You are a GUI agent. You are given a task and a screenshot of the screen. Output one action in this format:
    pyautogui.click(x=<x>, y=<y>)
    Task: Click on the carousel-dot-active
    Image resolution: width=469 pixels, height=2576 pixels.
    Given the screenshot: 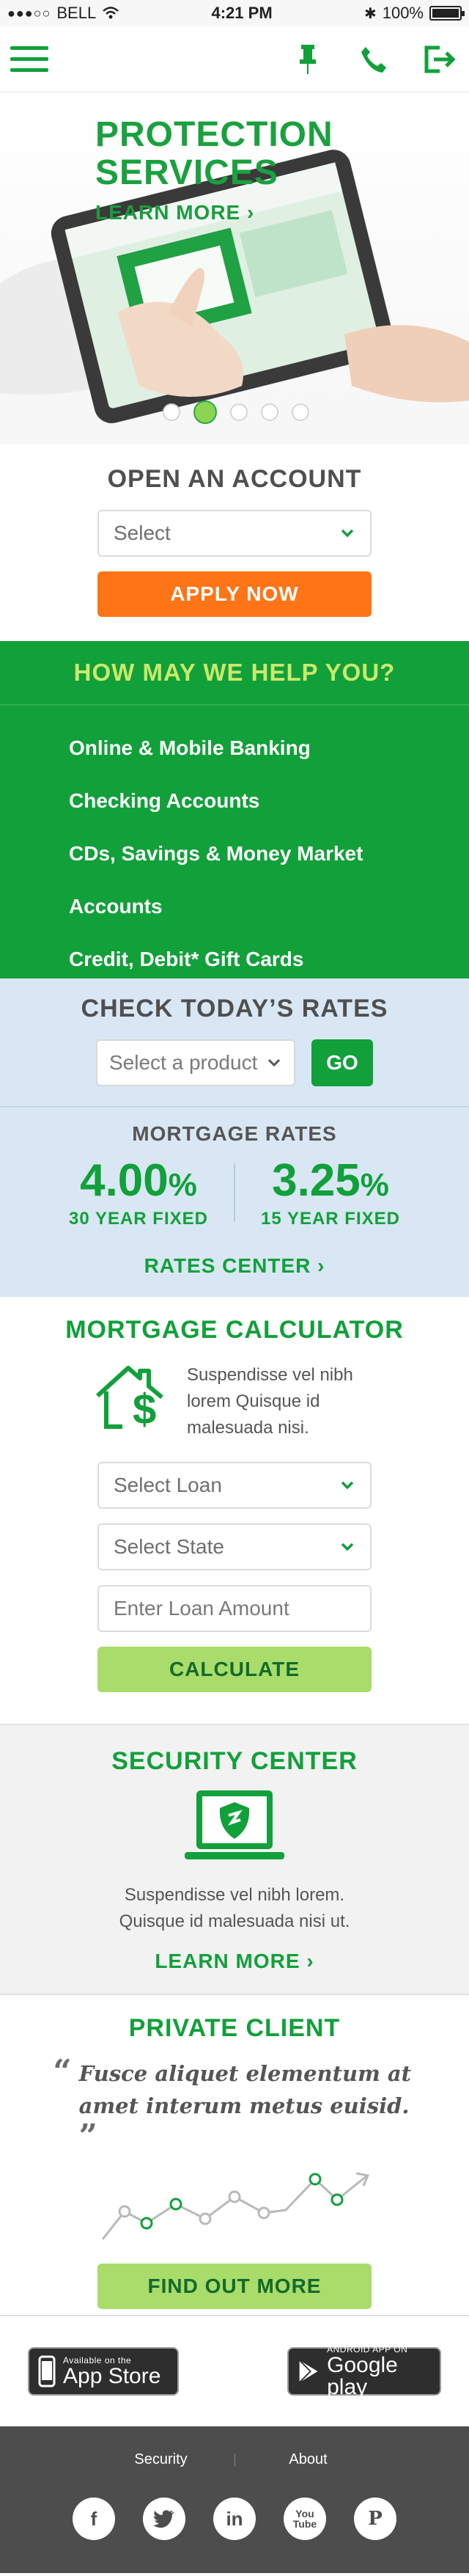 What is the action you would take?
    pyautogui.click(x=205, y=412)
    